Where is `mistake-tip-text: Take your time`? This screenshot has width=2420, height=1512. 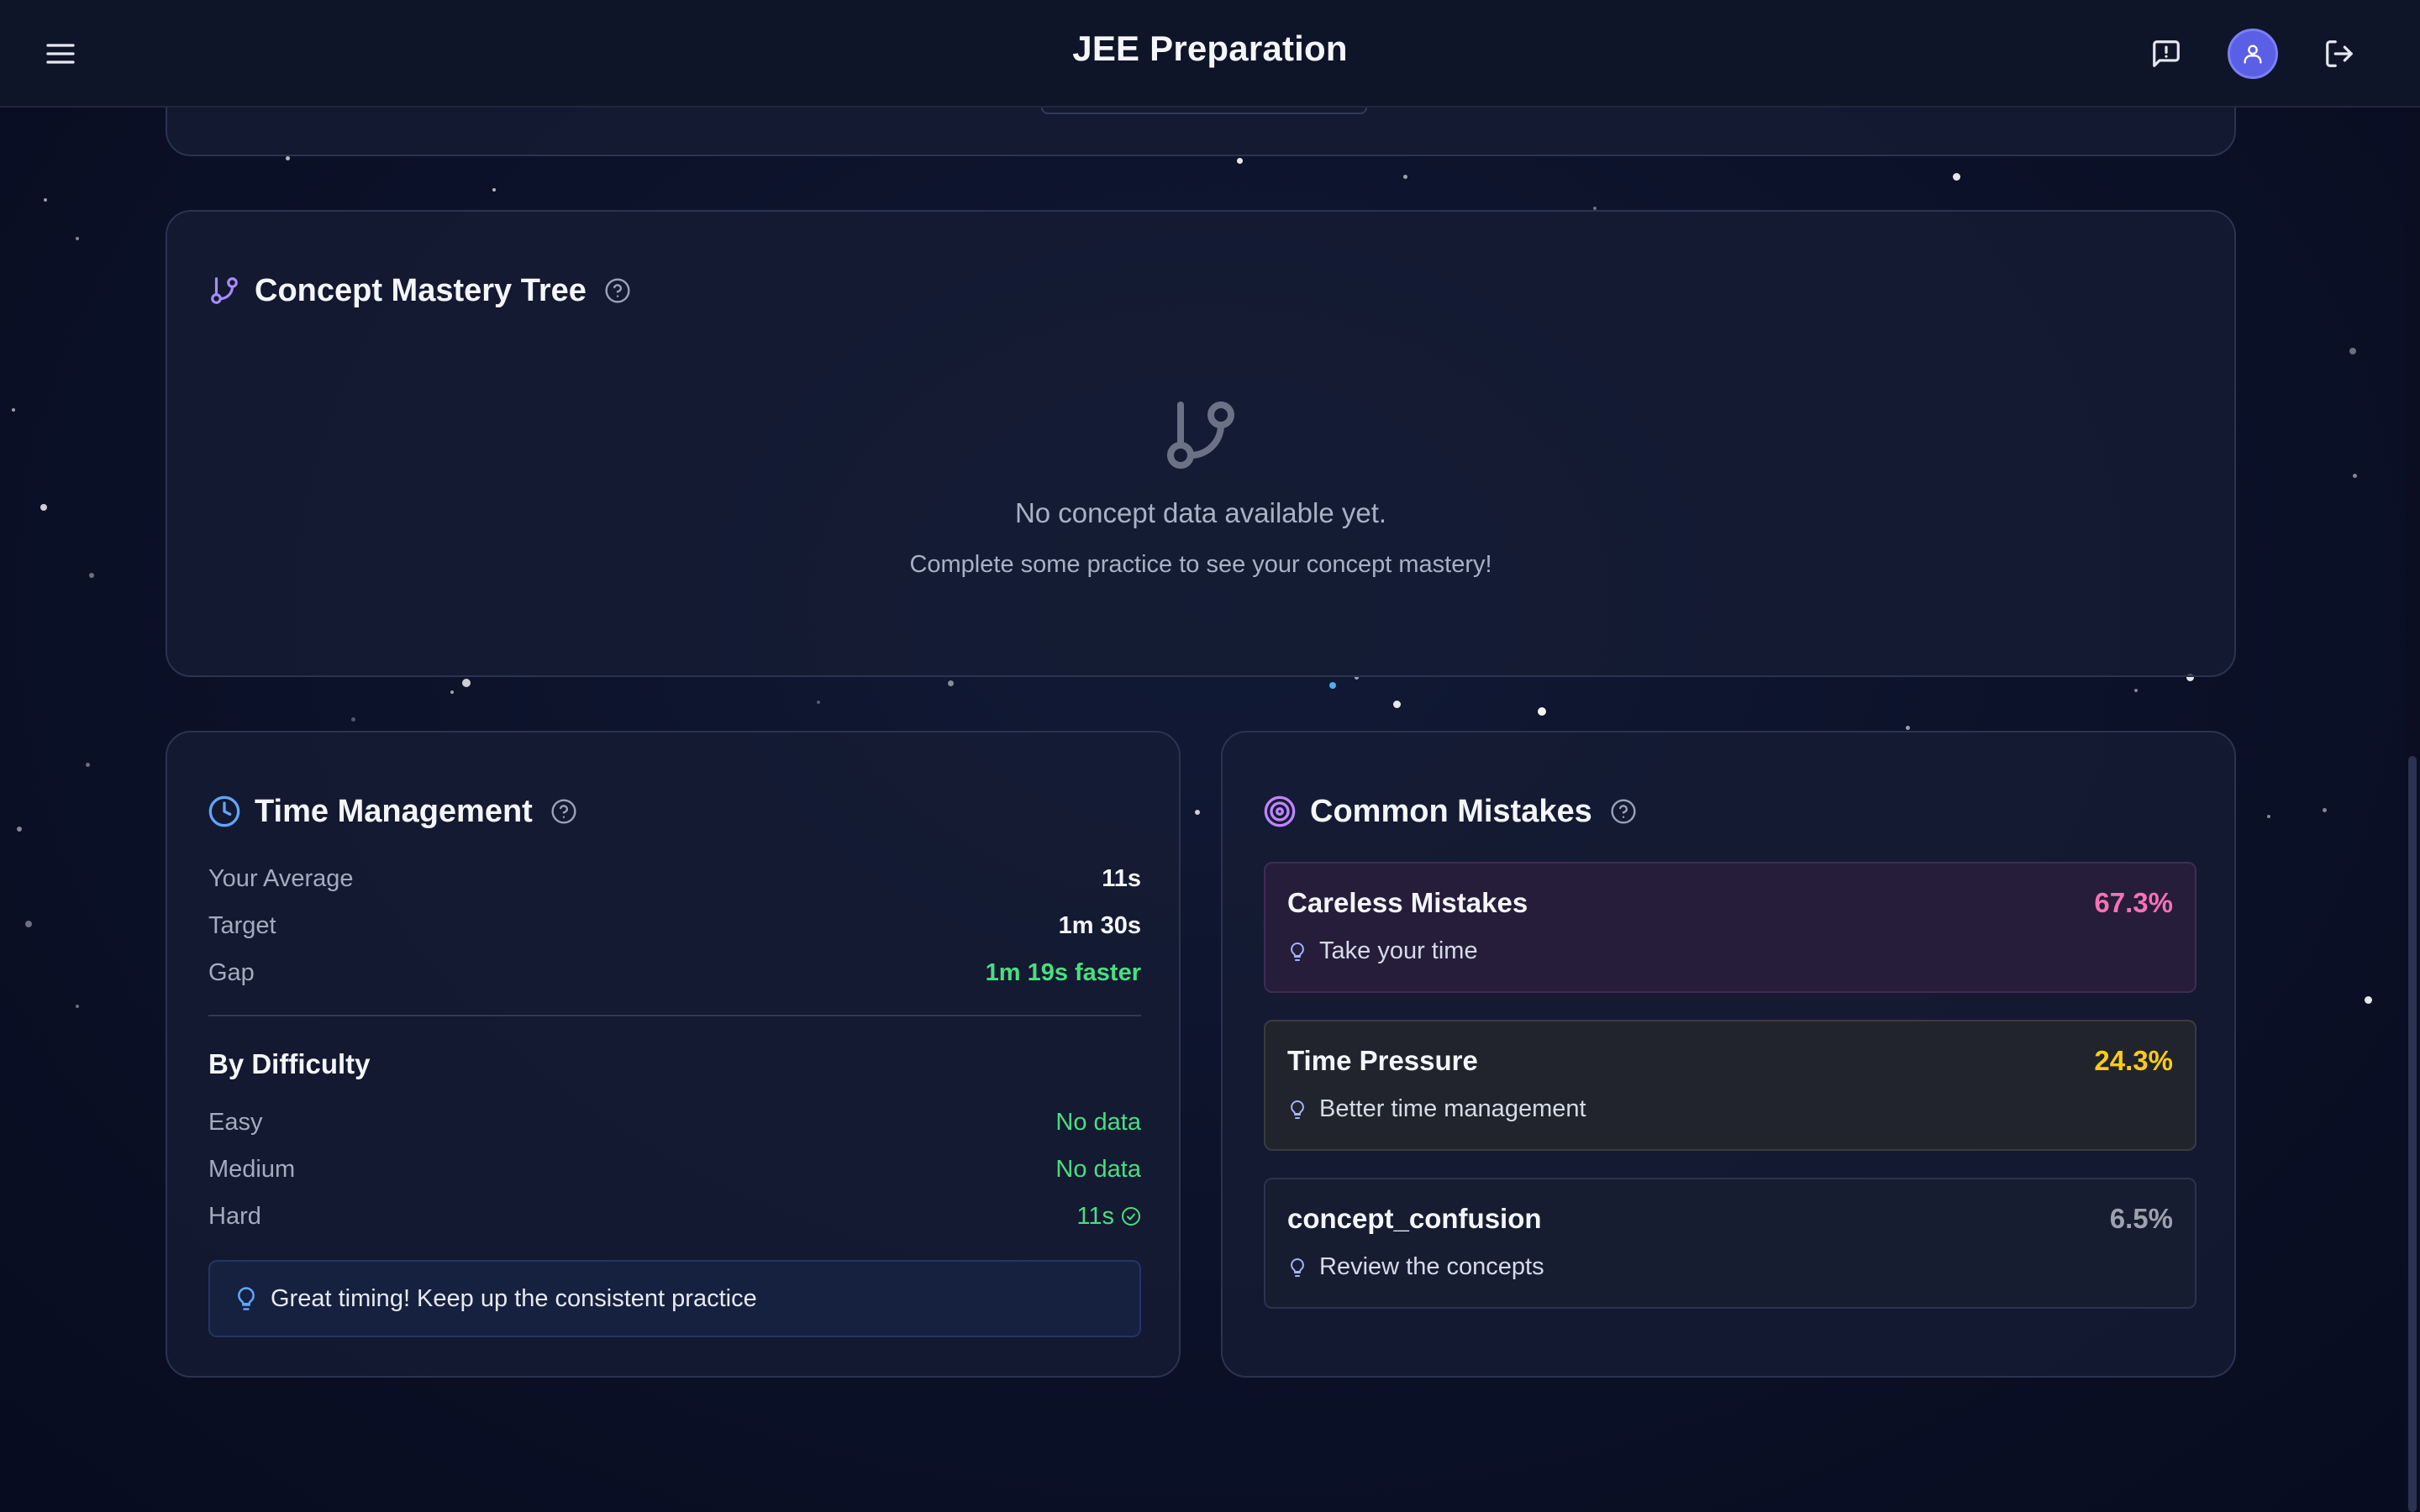
mistake-tip-text: Take your time is located at coordinates (1398, 950).